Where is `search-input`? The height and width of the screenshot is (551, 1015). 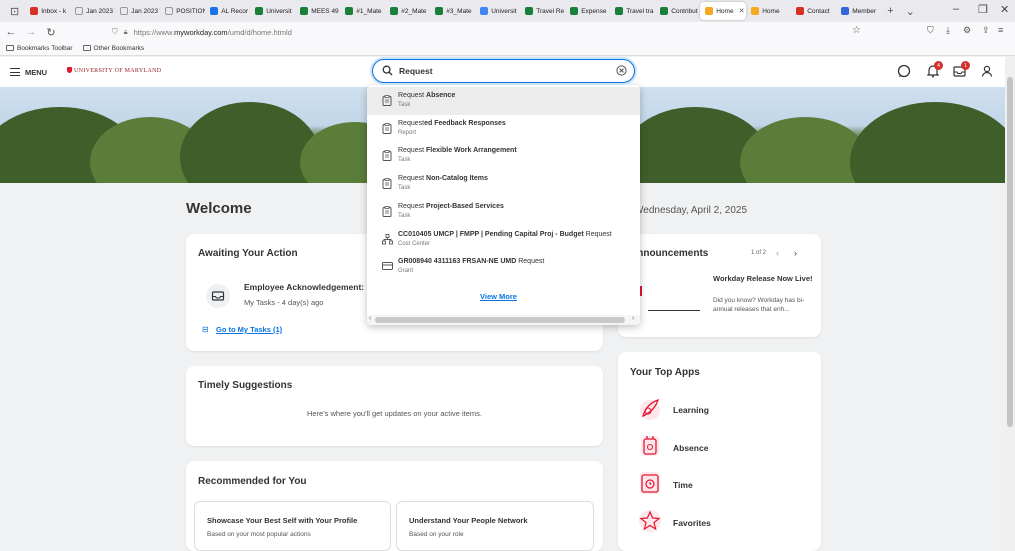 search-input is located at coordinates (499, 71).